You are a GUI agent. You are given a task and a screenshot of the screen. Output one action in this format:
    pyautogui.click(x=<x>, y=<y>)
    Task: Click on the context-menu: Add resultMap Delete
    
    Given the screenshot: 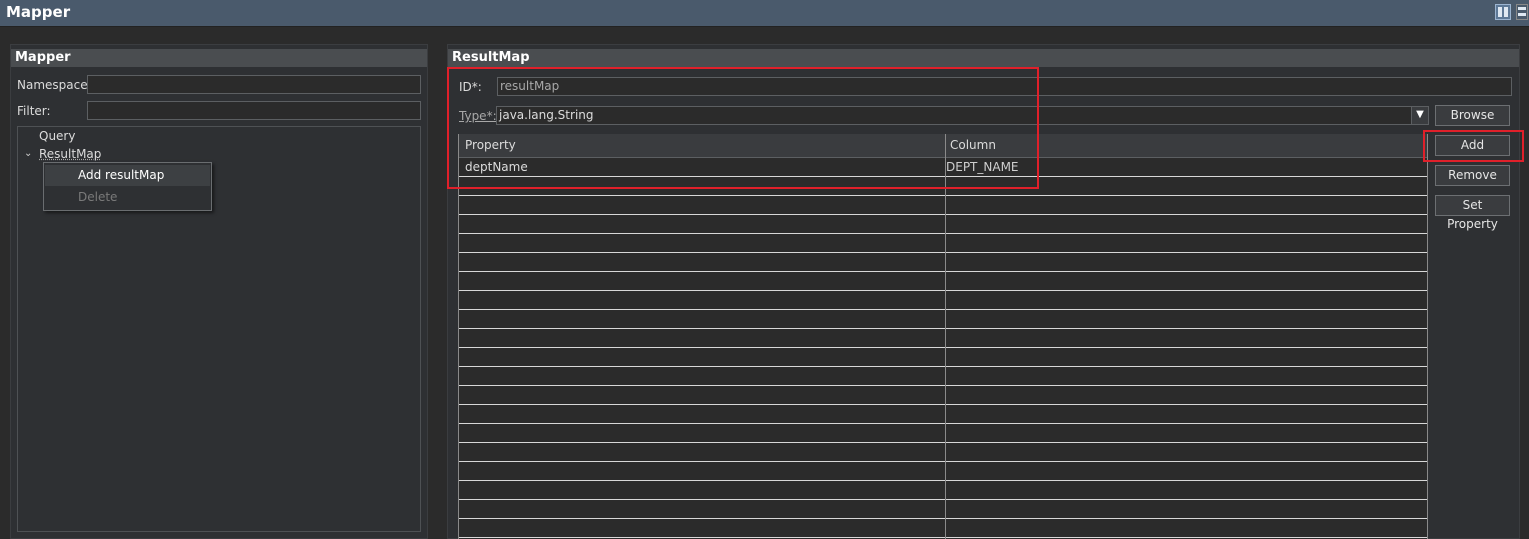 What is the action you would take?
    pyautogui.click(x=127, y=186)
    